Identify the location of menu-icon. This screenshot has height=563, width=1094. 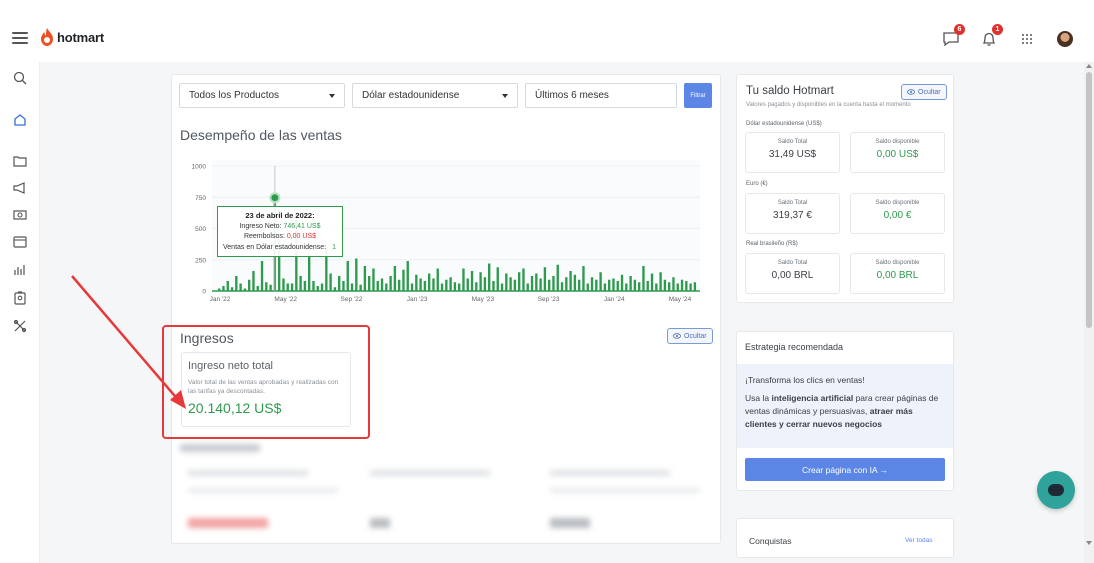
(20, 38).